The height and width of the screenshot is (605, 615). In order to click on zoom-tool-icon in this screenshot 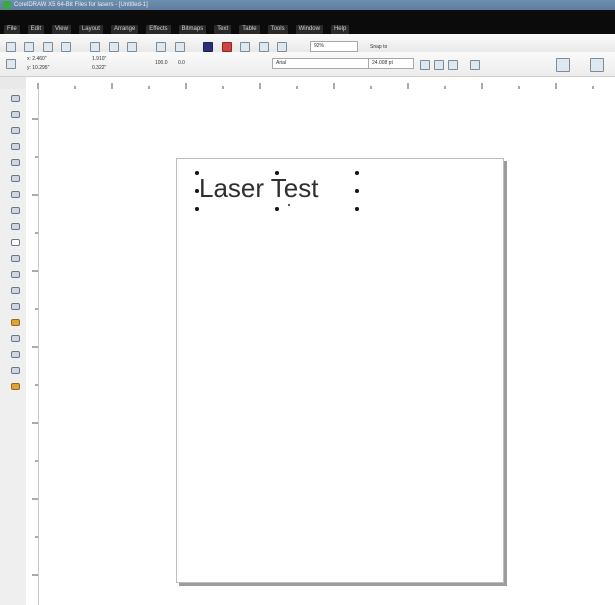, I will do `click(15, 145)`.